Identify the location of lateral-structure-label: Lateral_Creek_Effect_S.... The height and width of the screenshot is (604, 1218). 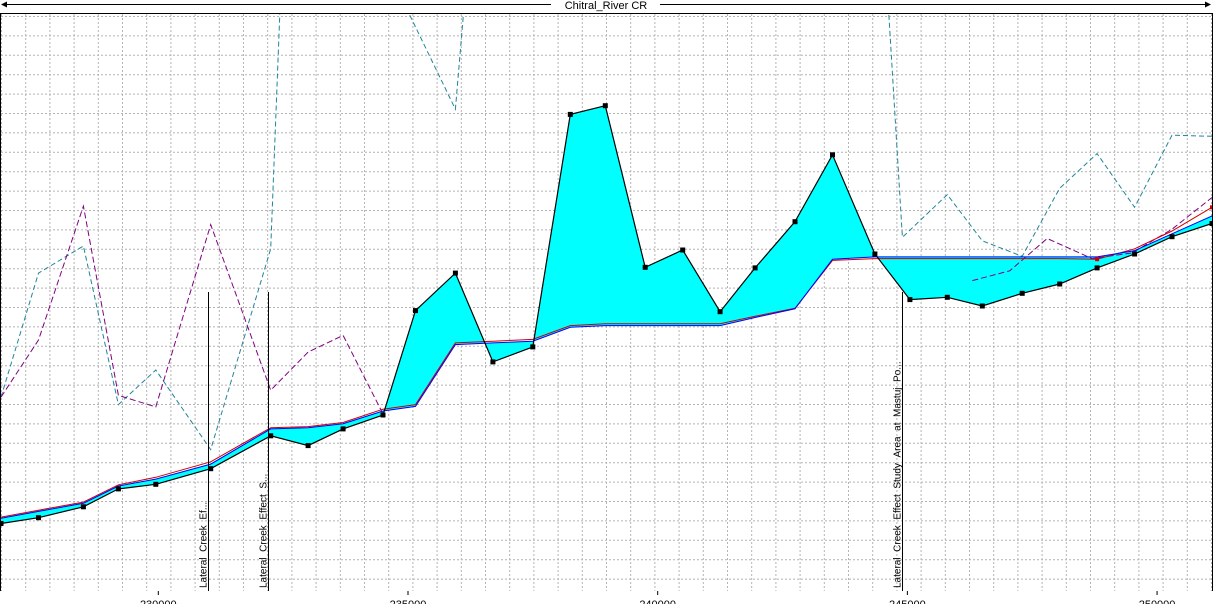
(264, 531).